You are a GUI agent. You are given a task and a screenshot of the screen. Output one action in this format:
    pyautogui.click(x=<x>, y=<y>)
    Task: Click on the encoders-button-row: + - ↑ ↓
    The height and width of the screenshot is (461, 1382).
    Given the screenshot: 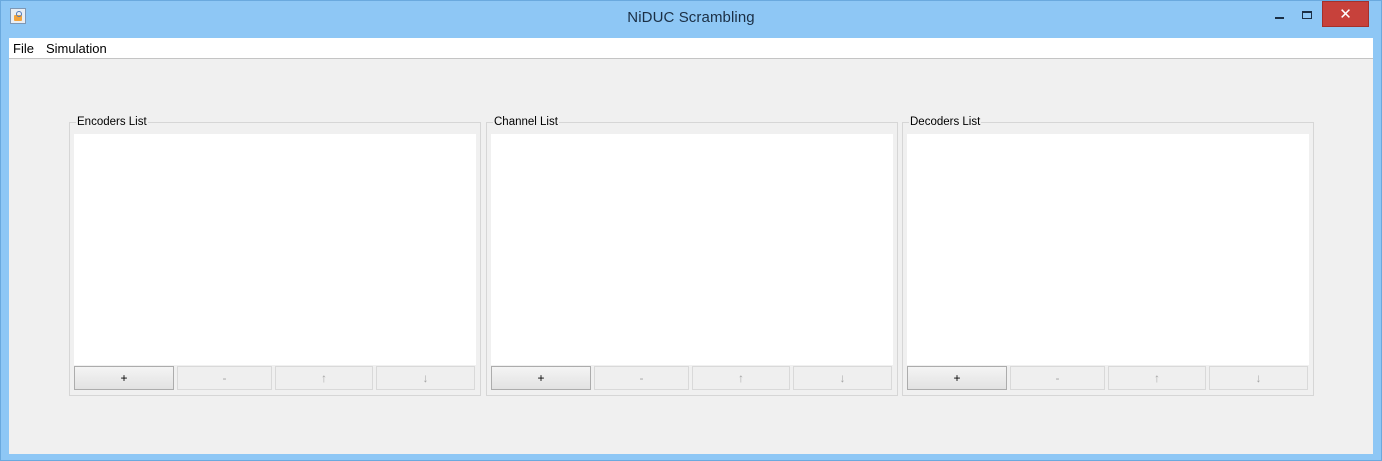 What is the action you would take?
    pyautogui.click(x=275, y=378)
    